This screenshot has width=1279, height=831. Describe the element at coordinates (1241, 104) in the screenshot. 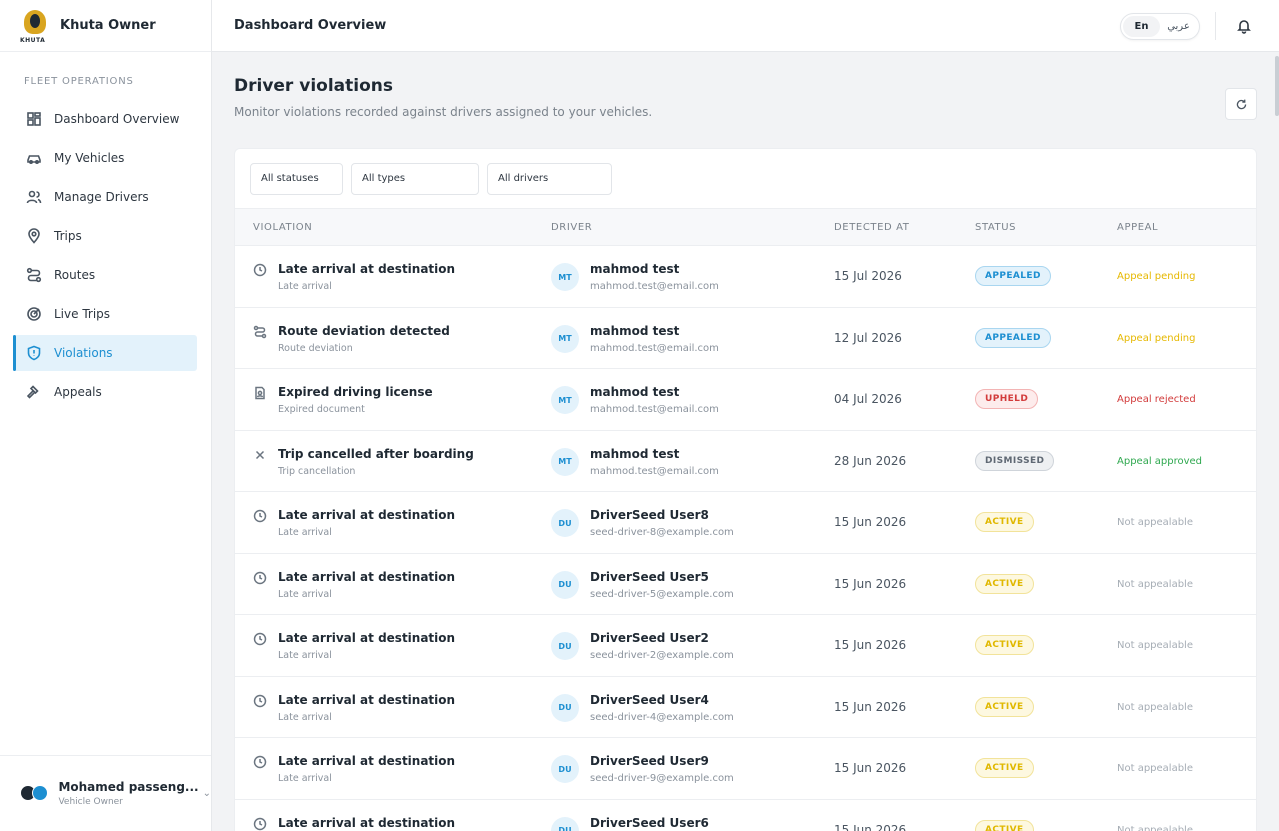

I see `refresh-button` at that location.